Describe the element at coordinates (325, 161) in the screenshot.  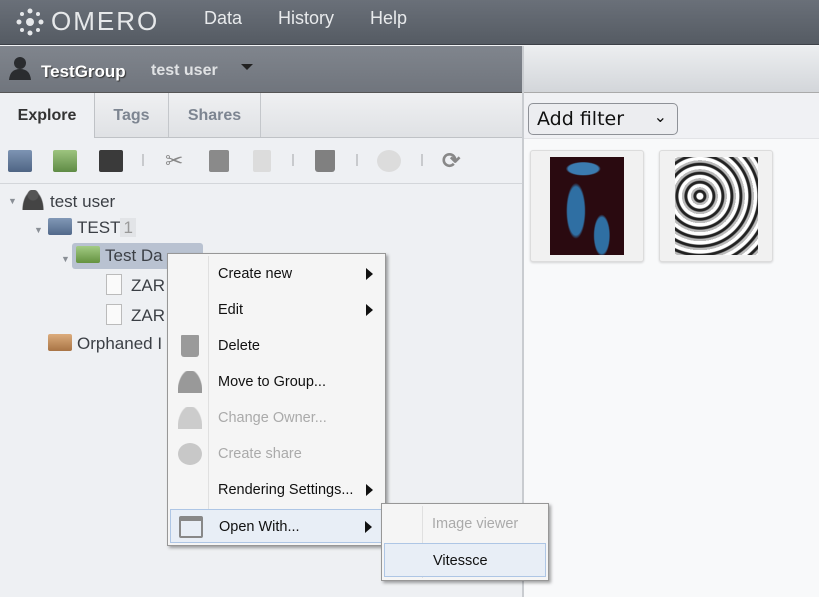
I see `delete-icon` at that location.